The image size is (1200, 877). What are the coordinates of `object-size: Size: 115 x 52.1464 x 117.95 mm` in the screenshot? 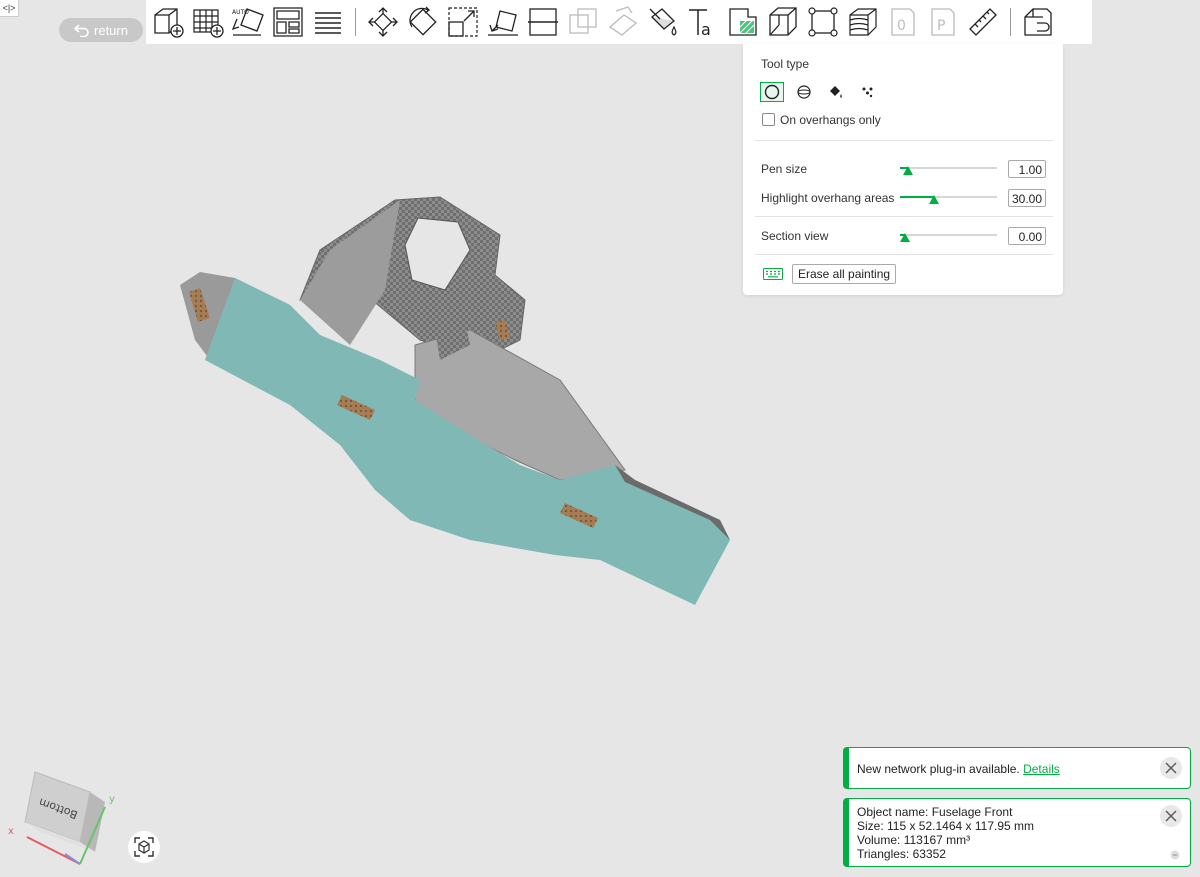 It's located at (945, 826).